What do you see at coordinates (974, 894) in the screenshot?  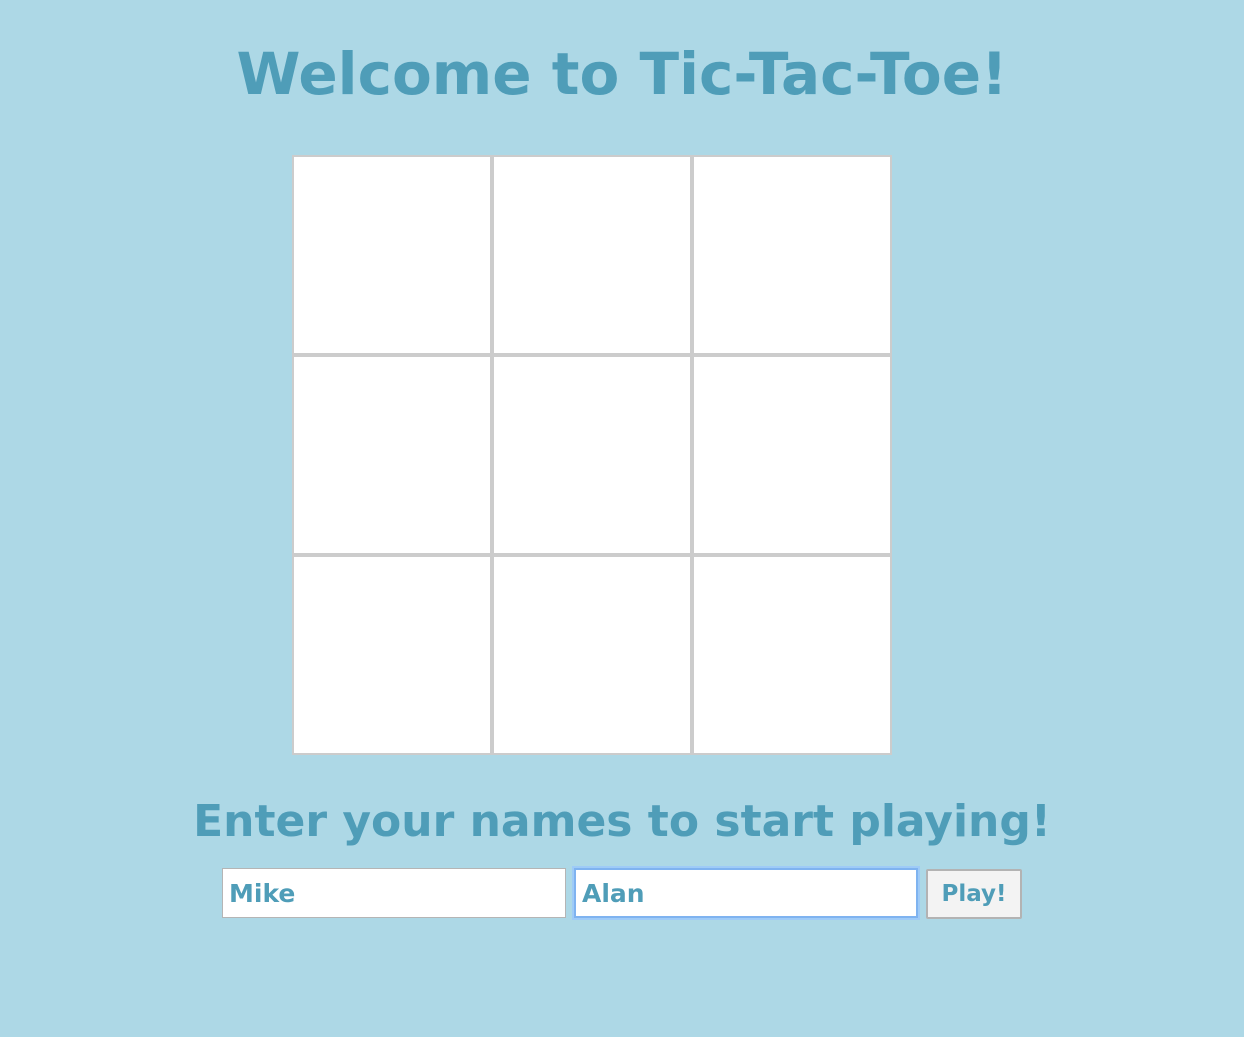 I see `play-button: Play!` at bounding box center [974, 894].